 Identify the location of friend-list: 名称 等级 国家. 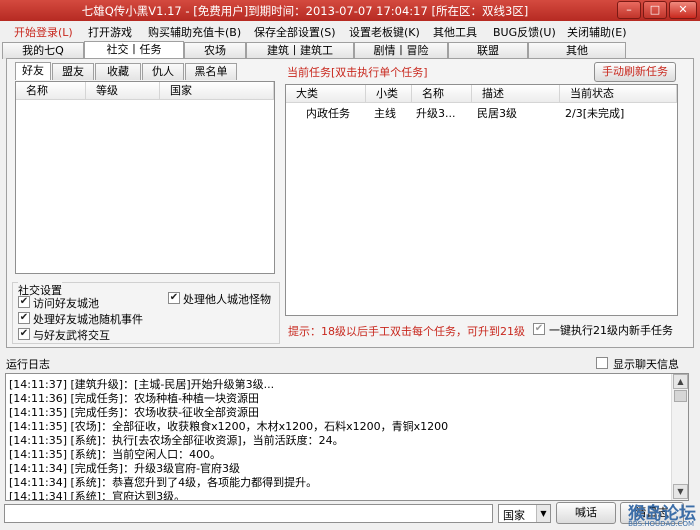
(145, 177).